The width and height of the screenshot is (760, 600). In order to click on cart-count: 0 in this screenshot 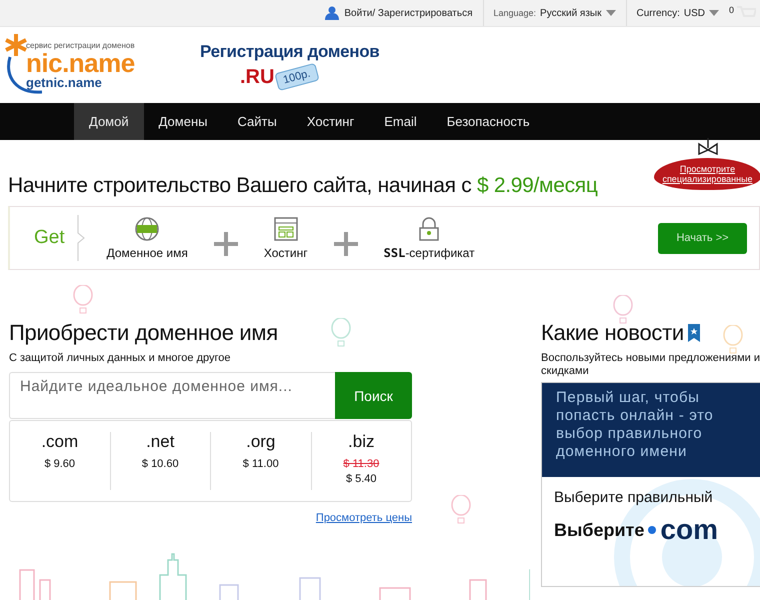, I will do `click(731, 10)`.